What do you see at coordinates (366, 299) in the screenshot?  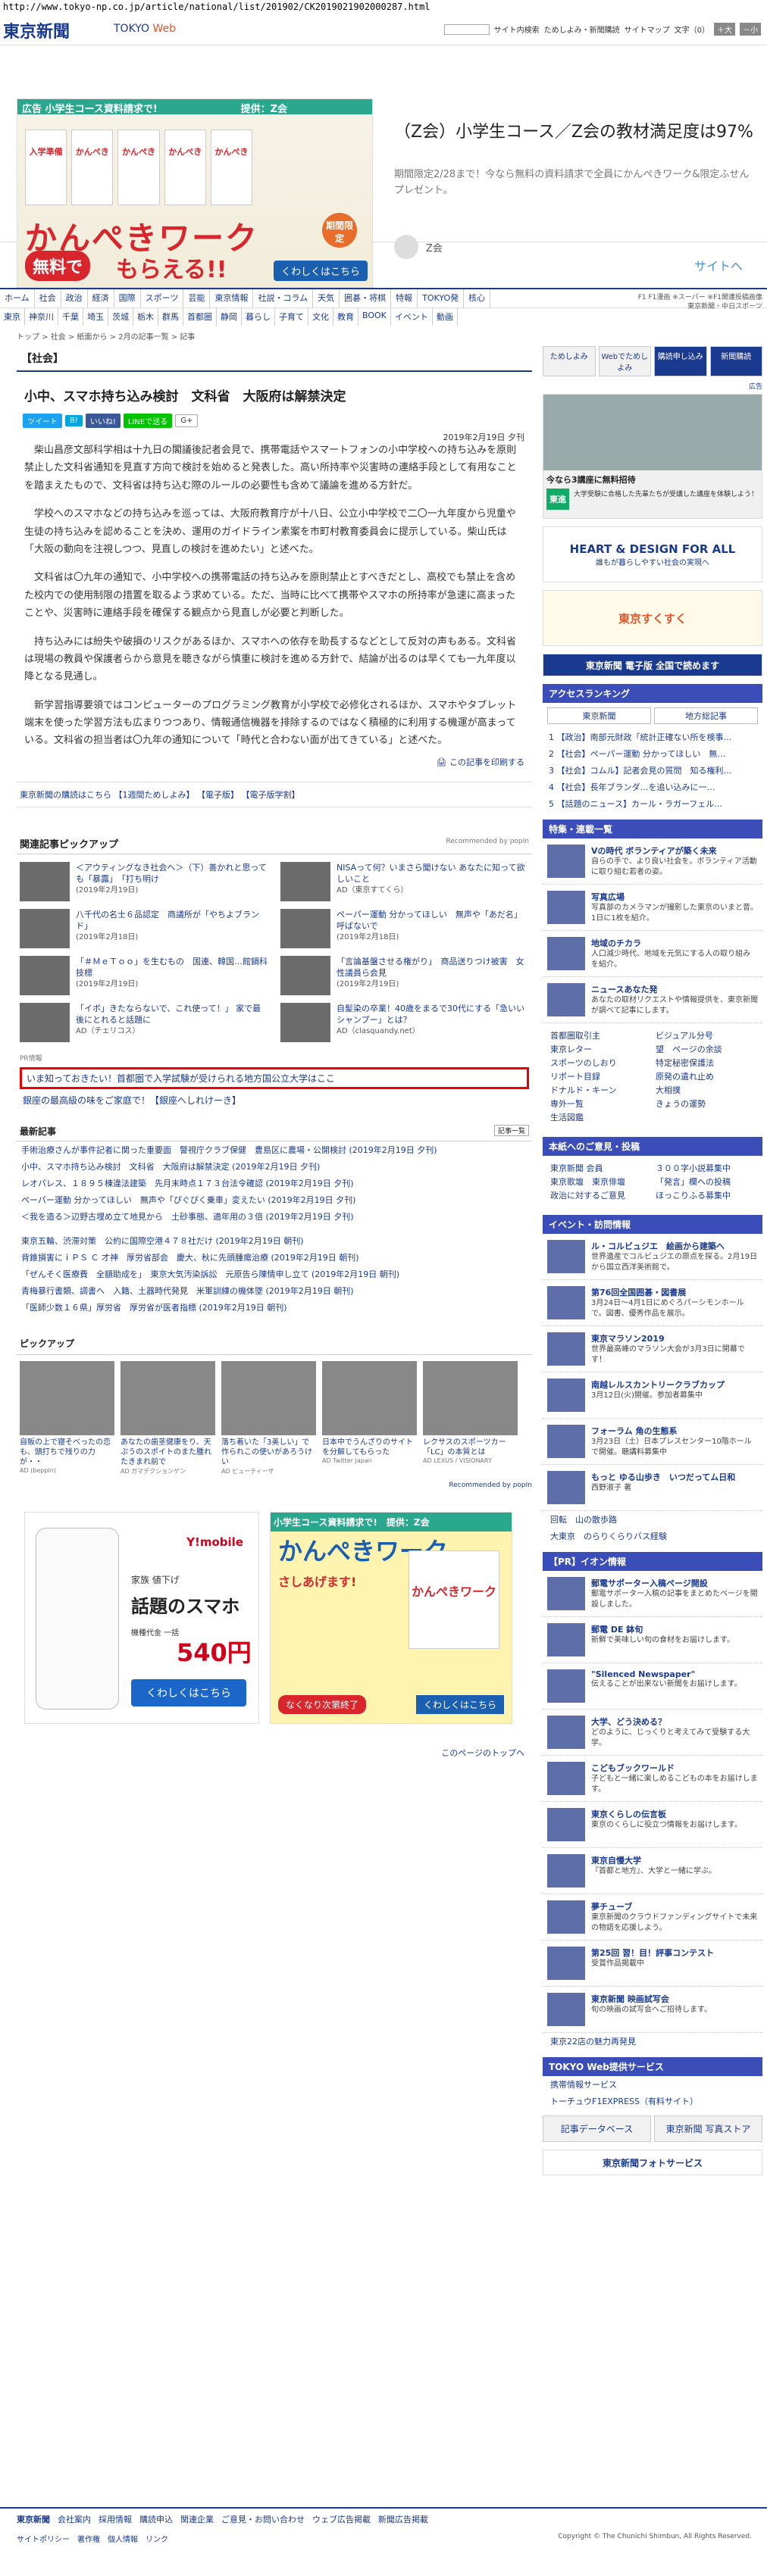 I see `nav-item: 囲碁・将棋` at bounding box center [366, 299].